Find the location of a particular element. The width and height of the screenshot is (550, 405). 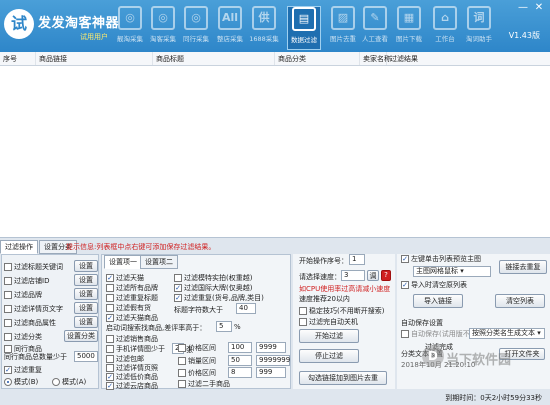

set-shop-id-button: 设置 is located at coordinates (86, 280).